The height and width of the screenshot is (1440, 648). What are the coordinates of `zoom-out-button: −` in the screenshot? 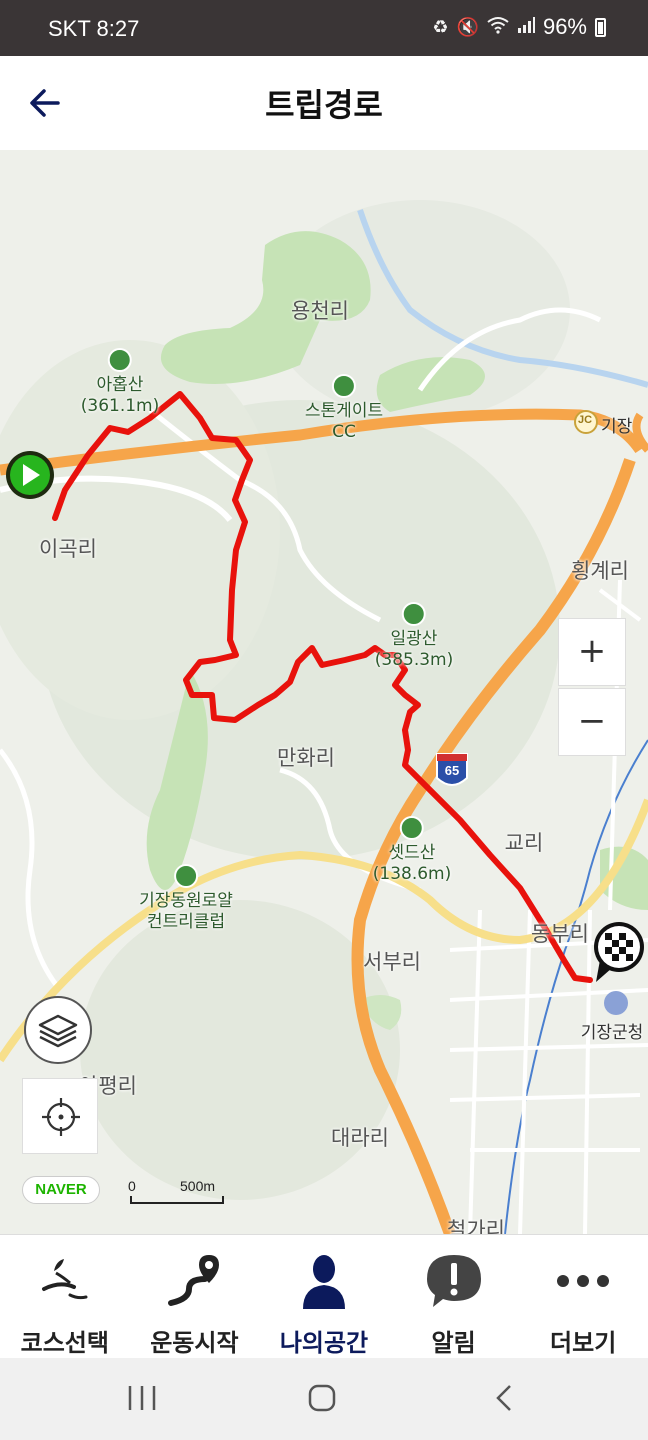 It's located at (592, 722).